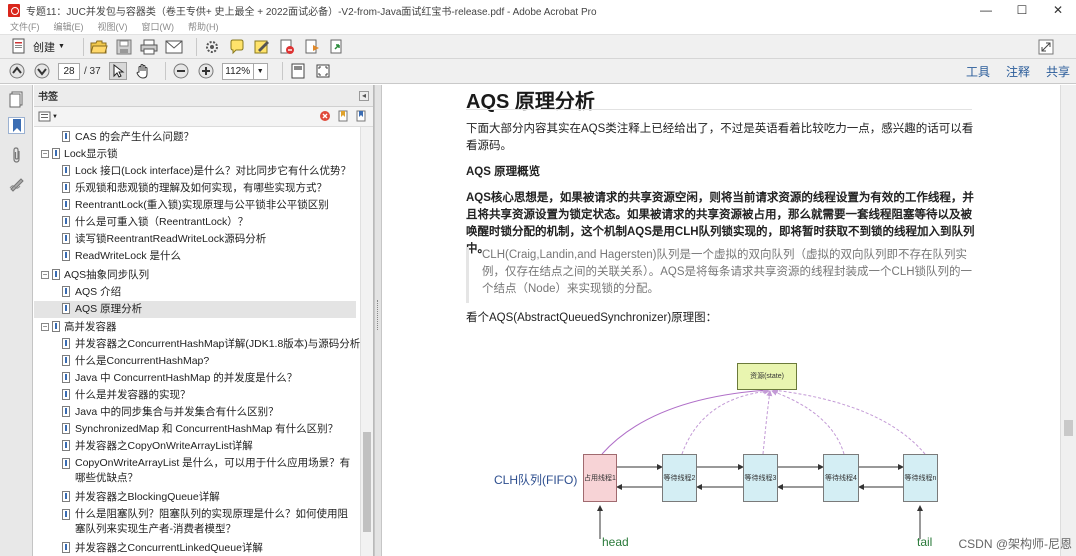 Image resolution: width=1076 pixels, height=556 pixels. I want to click on export-pdf-icon, so click(312, 47).